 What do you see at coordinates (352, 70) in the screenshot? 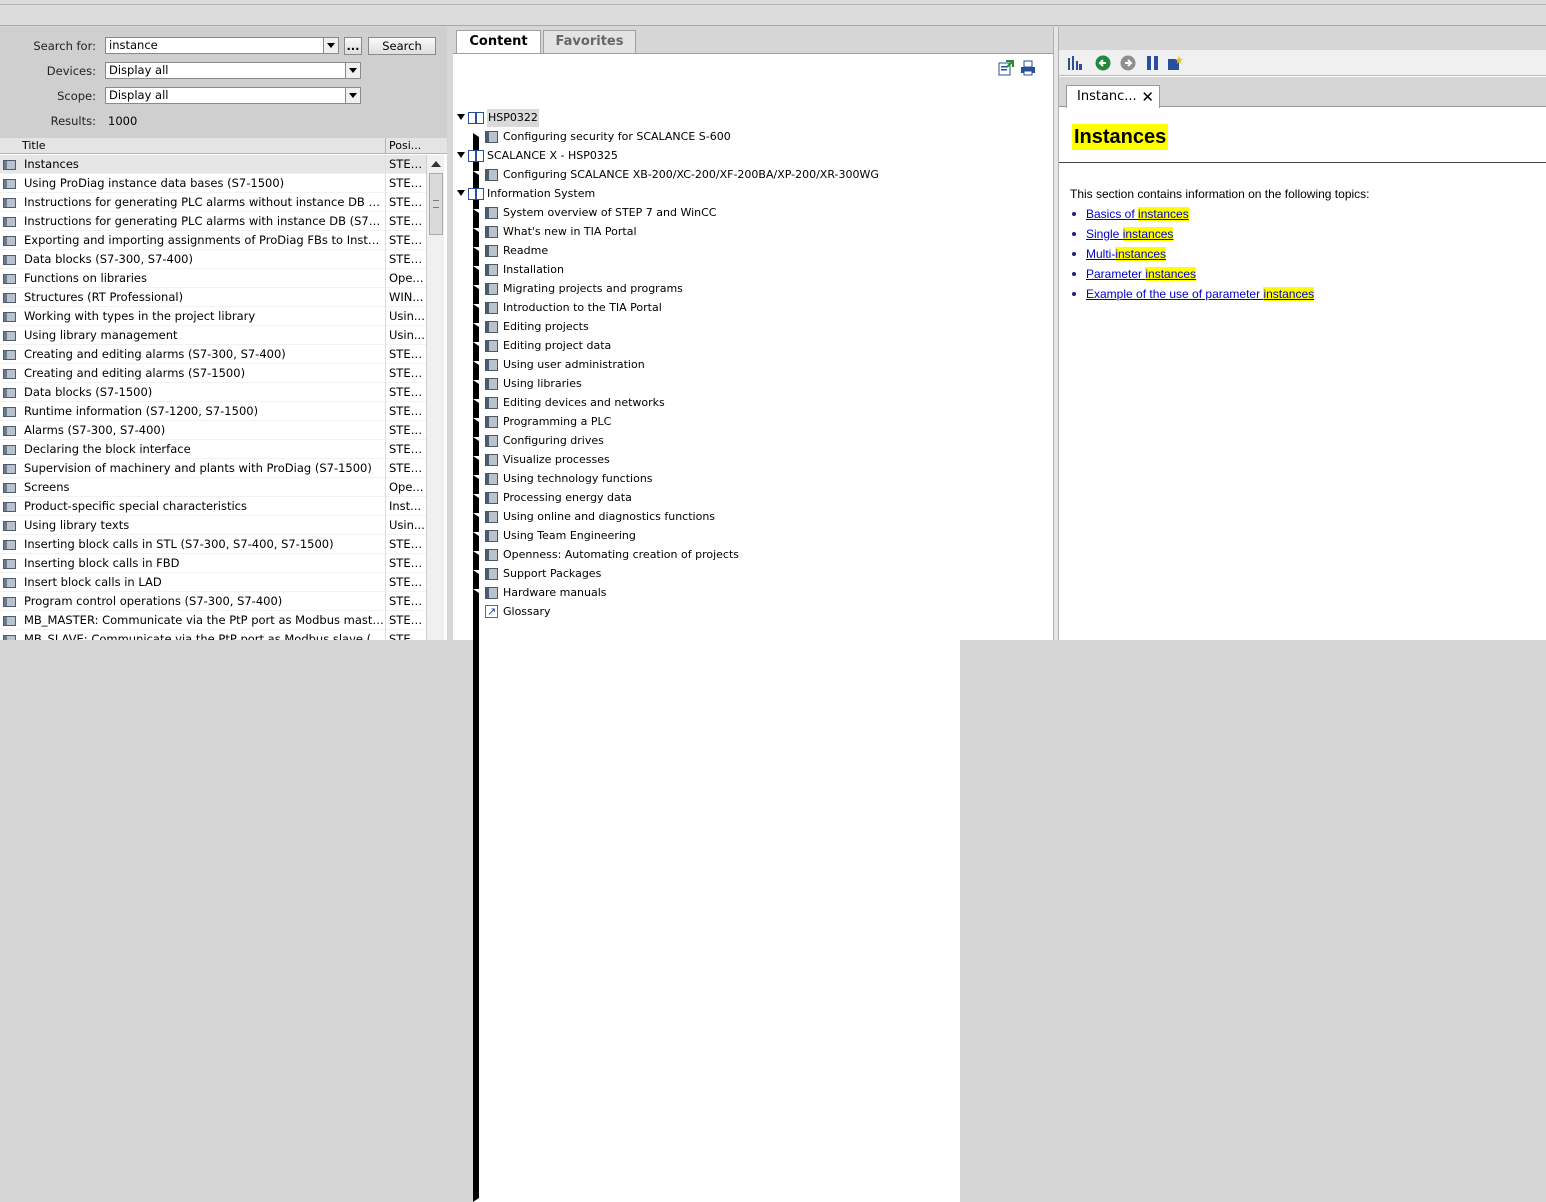
I see `devices-dropdown-icon` at bounding box center [352, 70].